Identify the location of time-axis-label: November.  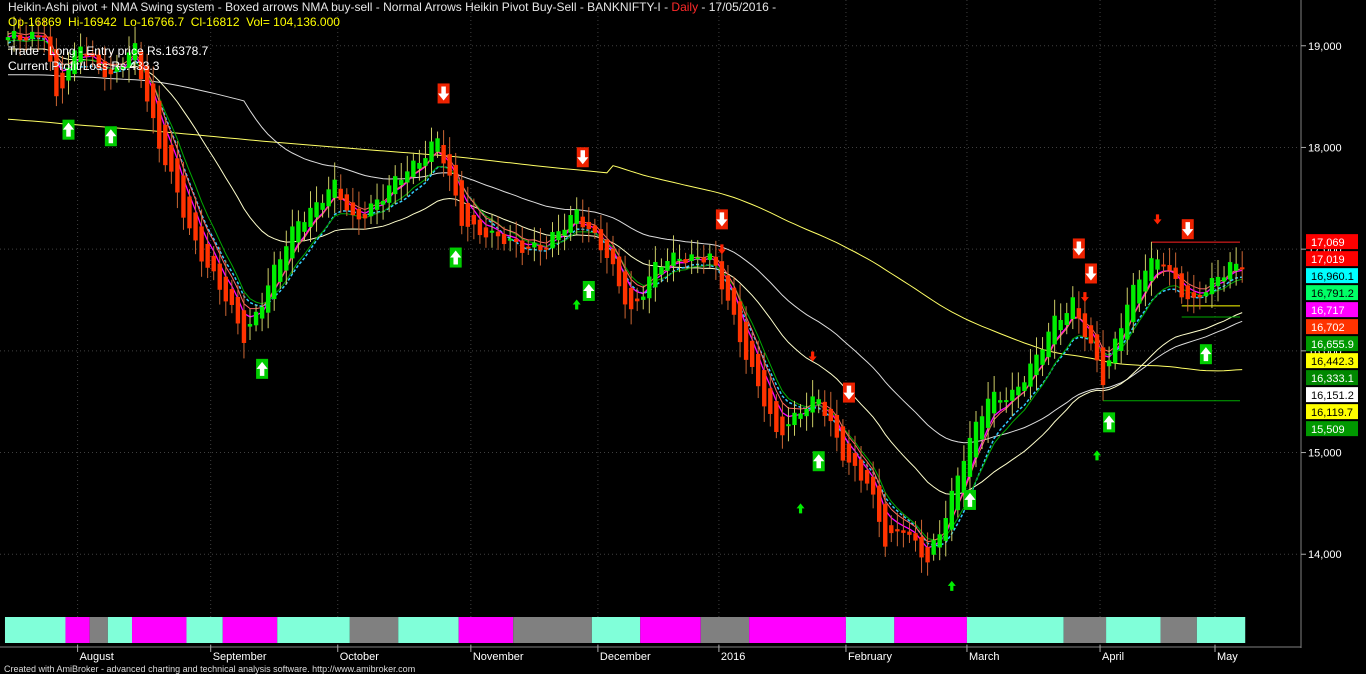
(498, 657).